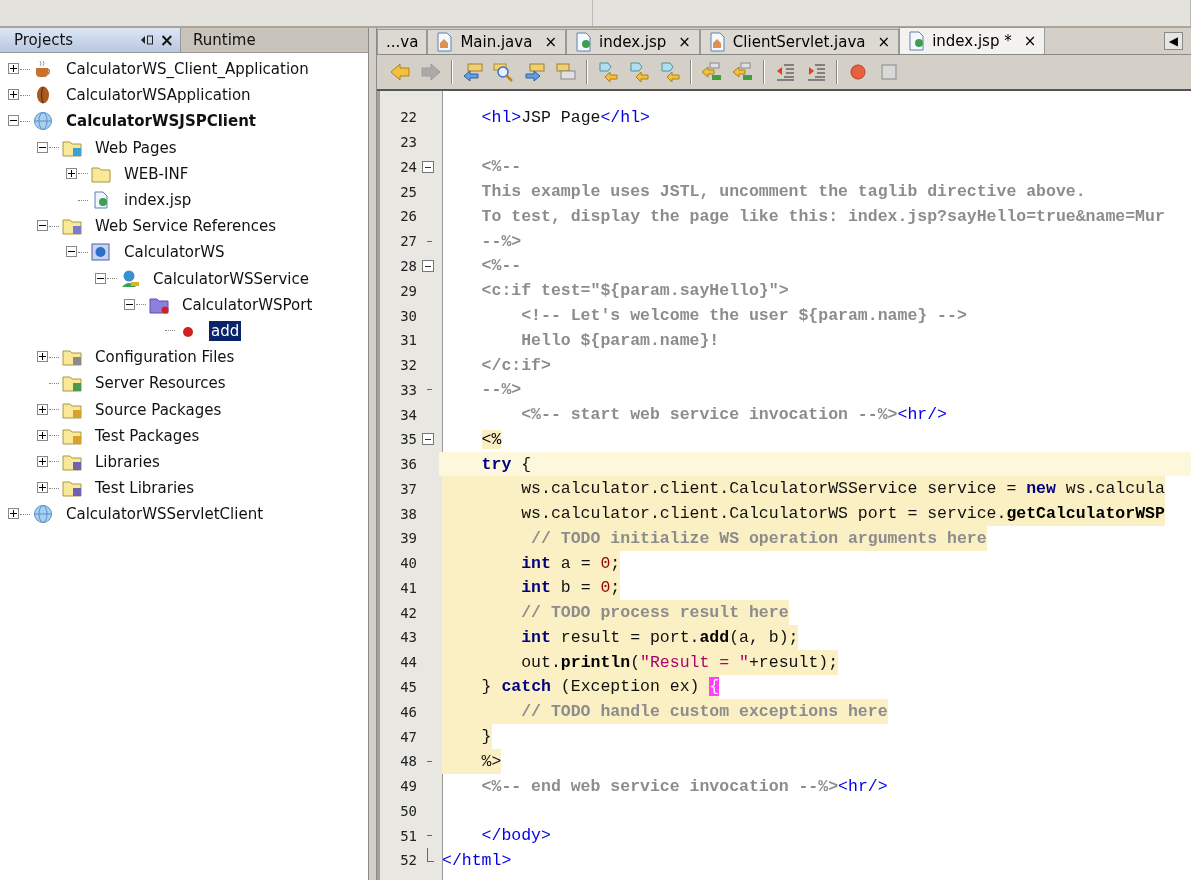 The width and height of the screenshot is (1191, 880). I want to click on tree-item: CalculatorWSPort, so click(247, 304).